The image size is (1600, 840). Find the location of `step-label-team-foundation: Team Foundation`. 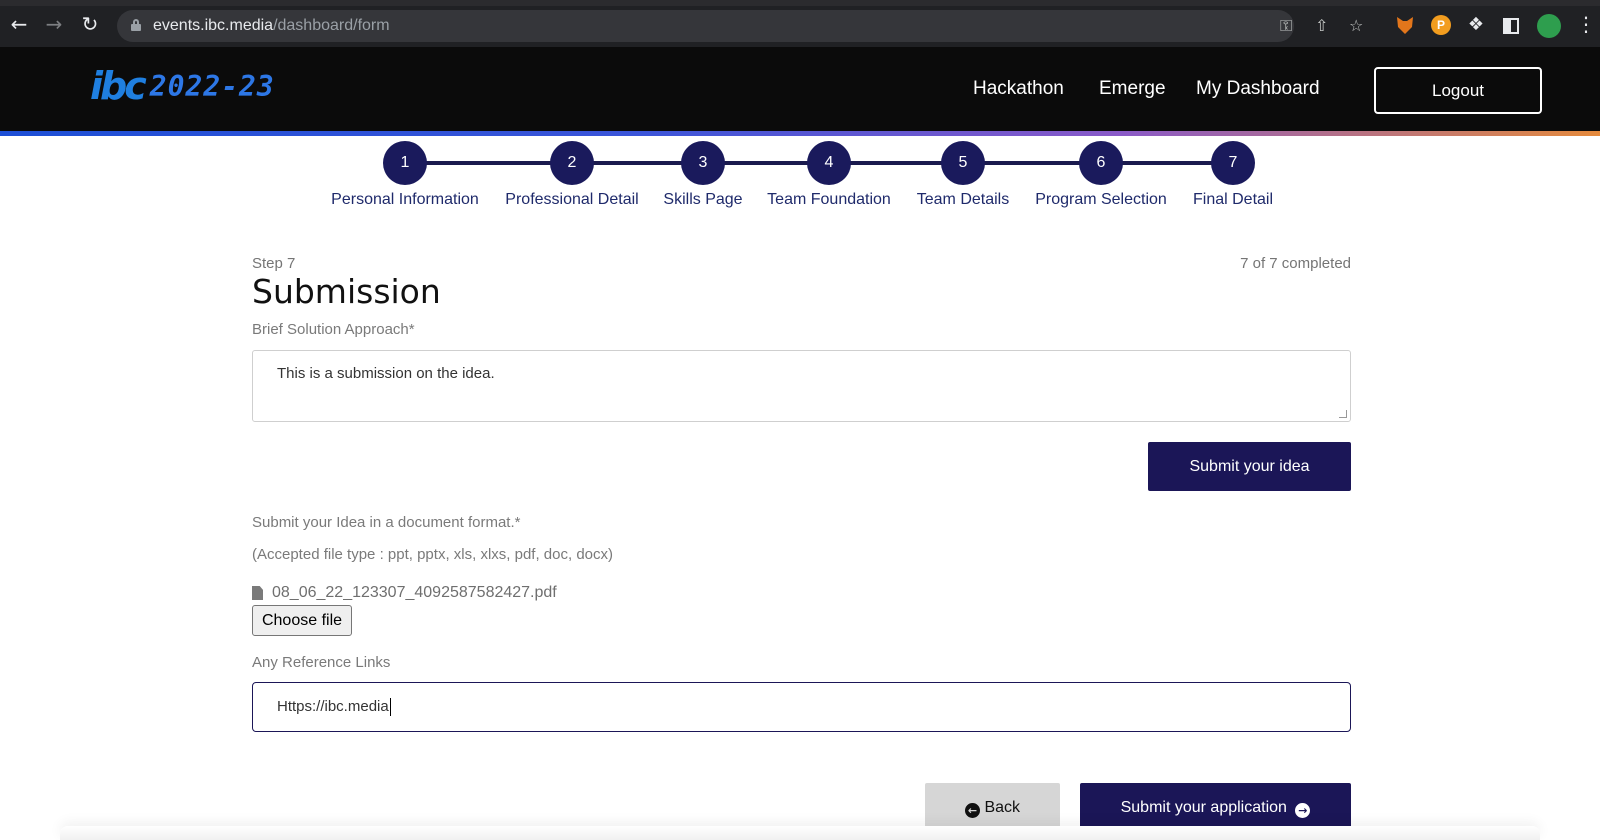

step-label-team-foundation: Team Foundation is located at coordinates (829, 200).